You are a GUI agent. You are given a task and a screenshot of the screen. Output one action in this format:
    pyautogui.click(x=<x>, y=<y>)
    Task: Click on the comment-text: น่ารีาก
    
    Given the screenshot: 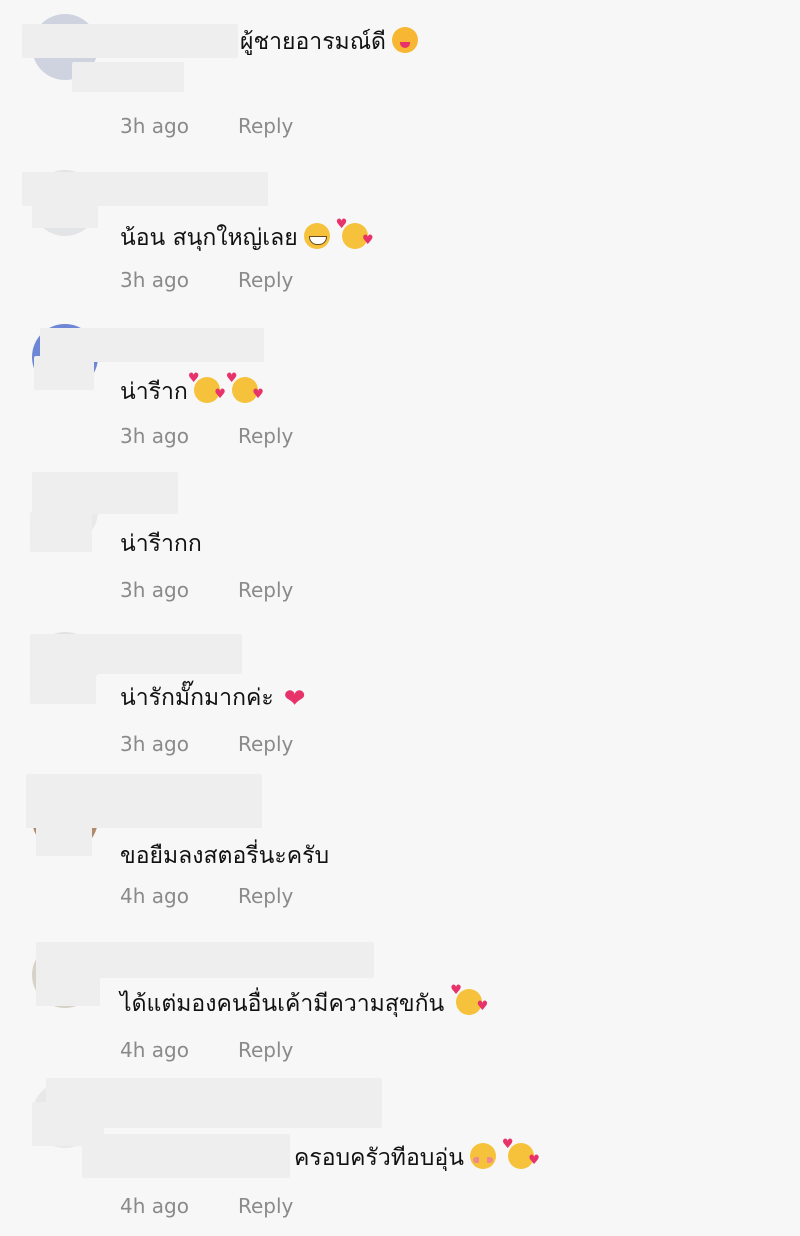 What is the action you would take?
    pyautogui.click(x=192, y=390)
    